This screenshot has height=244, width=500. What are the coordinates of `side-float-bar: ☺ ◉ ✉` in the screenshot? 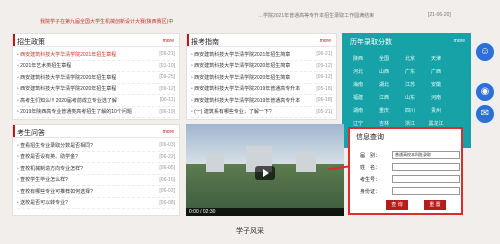 It's located at (485, 93).